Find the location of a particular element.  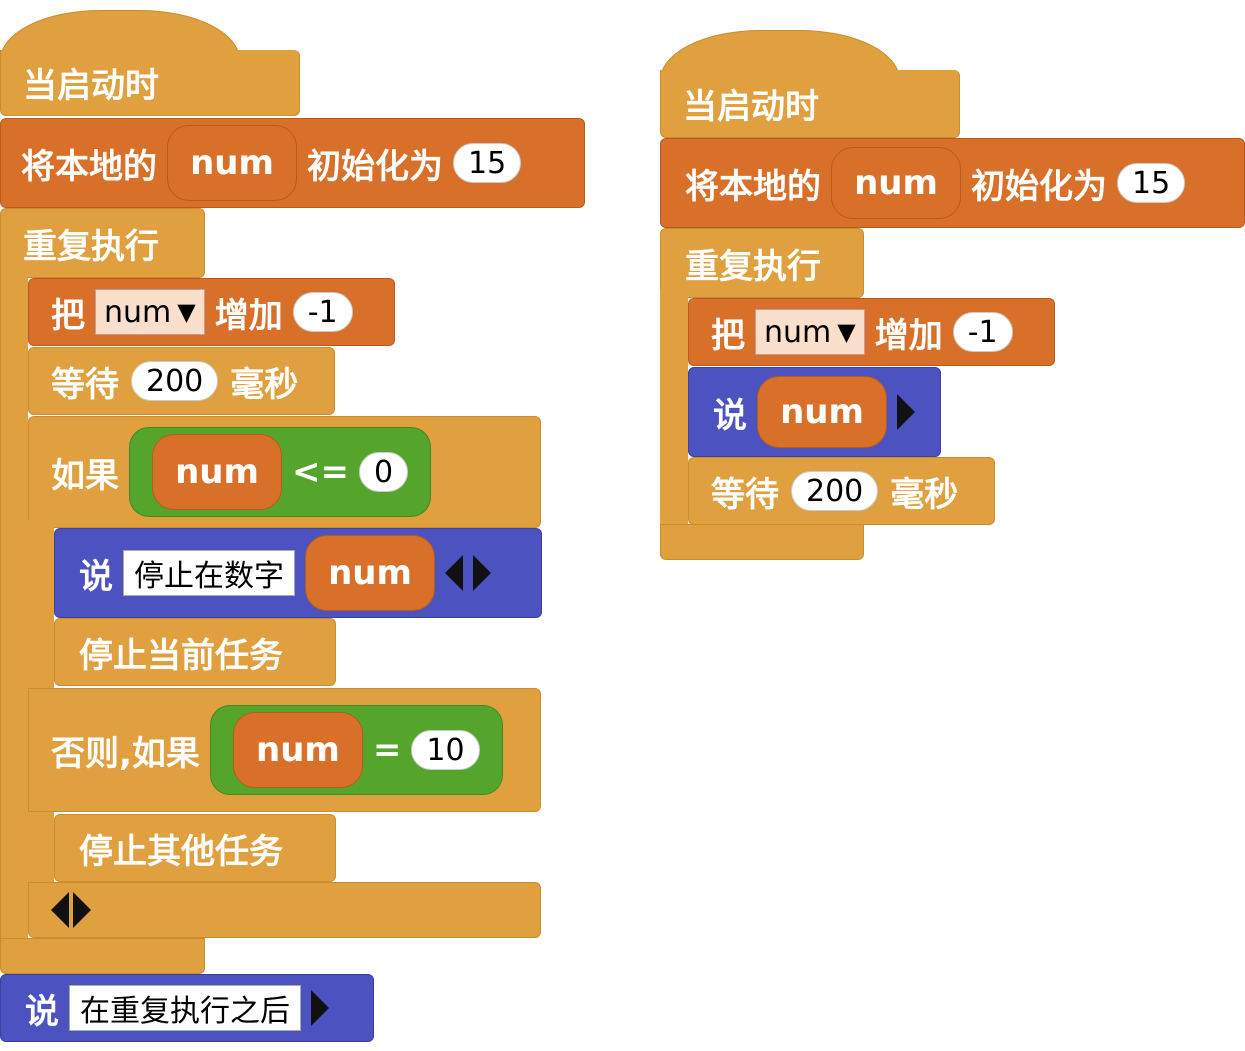

equals-symbol: = is located at coordinates (387, 750).